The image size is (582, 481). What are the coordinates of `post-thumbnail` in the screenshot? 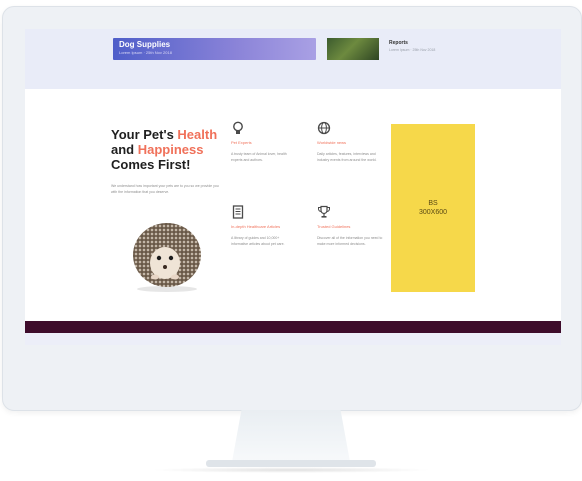 It's located at (353, 49).